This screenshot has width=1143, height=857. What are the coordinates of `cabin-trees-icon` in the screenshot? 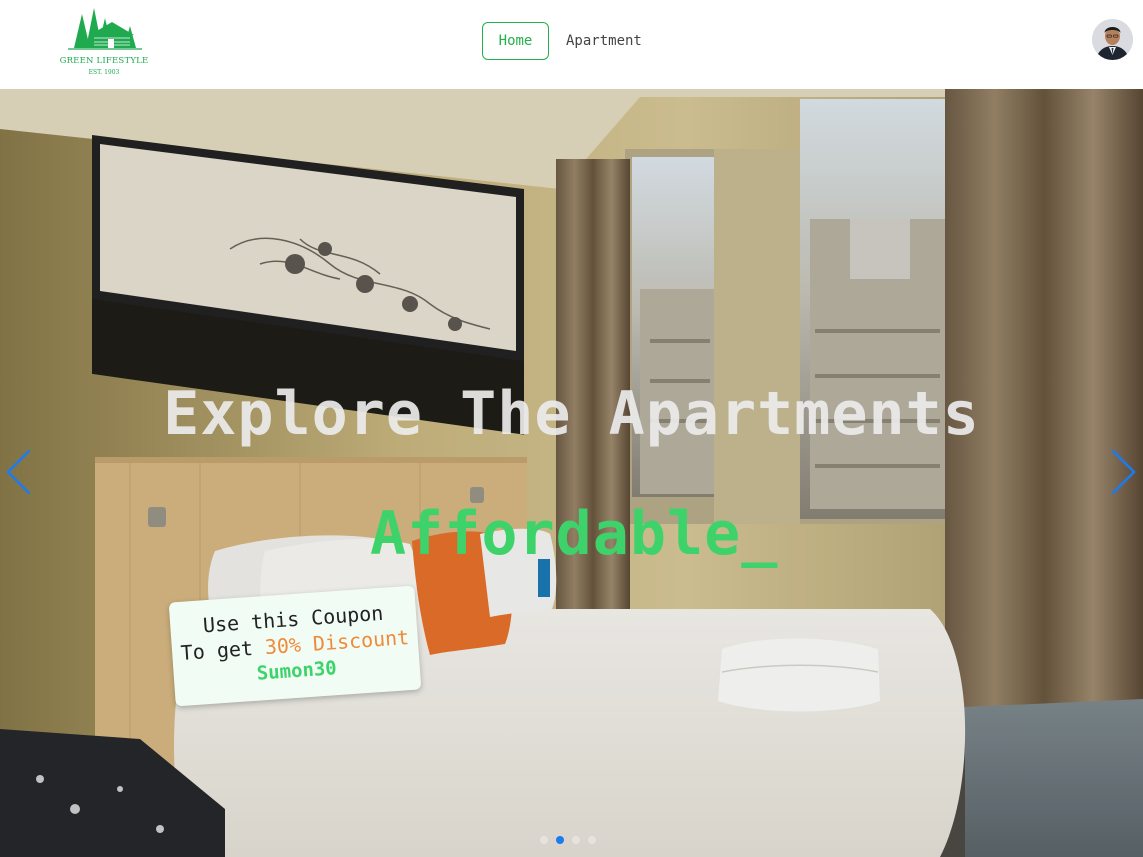 It's located at (105, 29).